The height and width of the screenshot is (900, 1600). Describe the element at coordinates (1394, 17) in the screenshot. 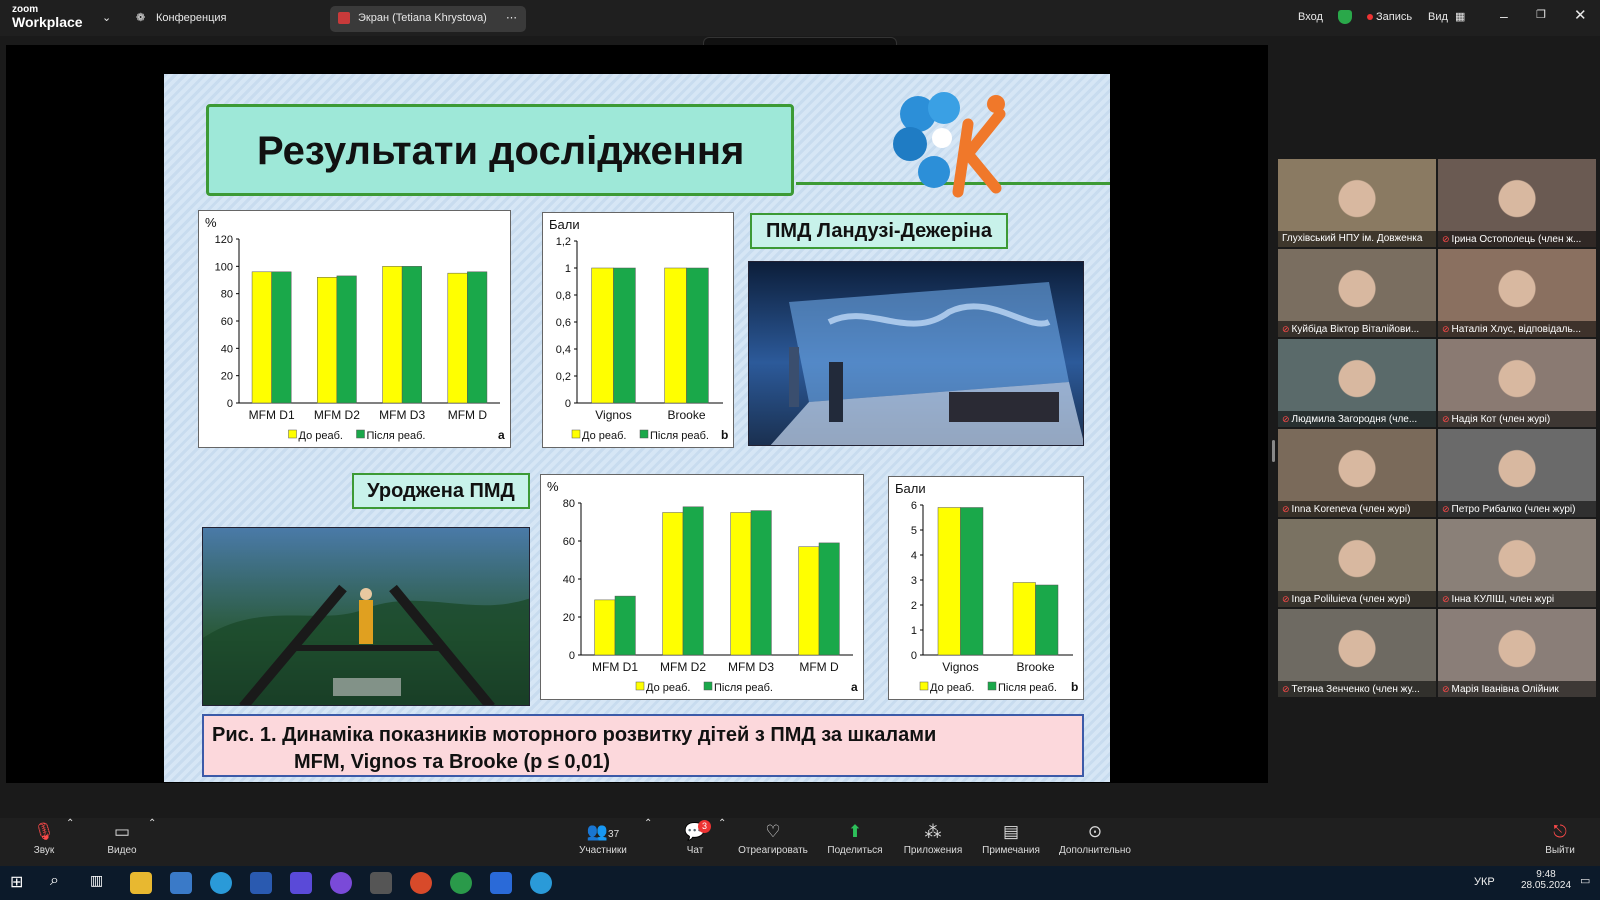

I see `record-indicator: Запись` at that location.